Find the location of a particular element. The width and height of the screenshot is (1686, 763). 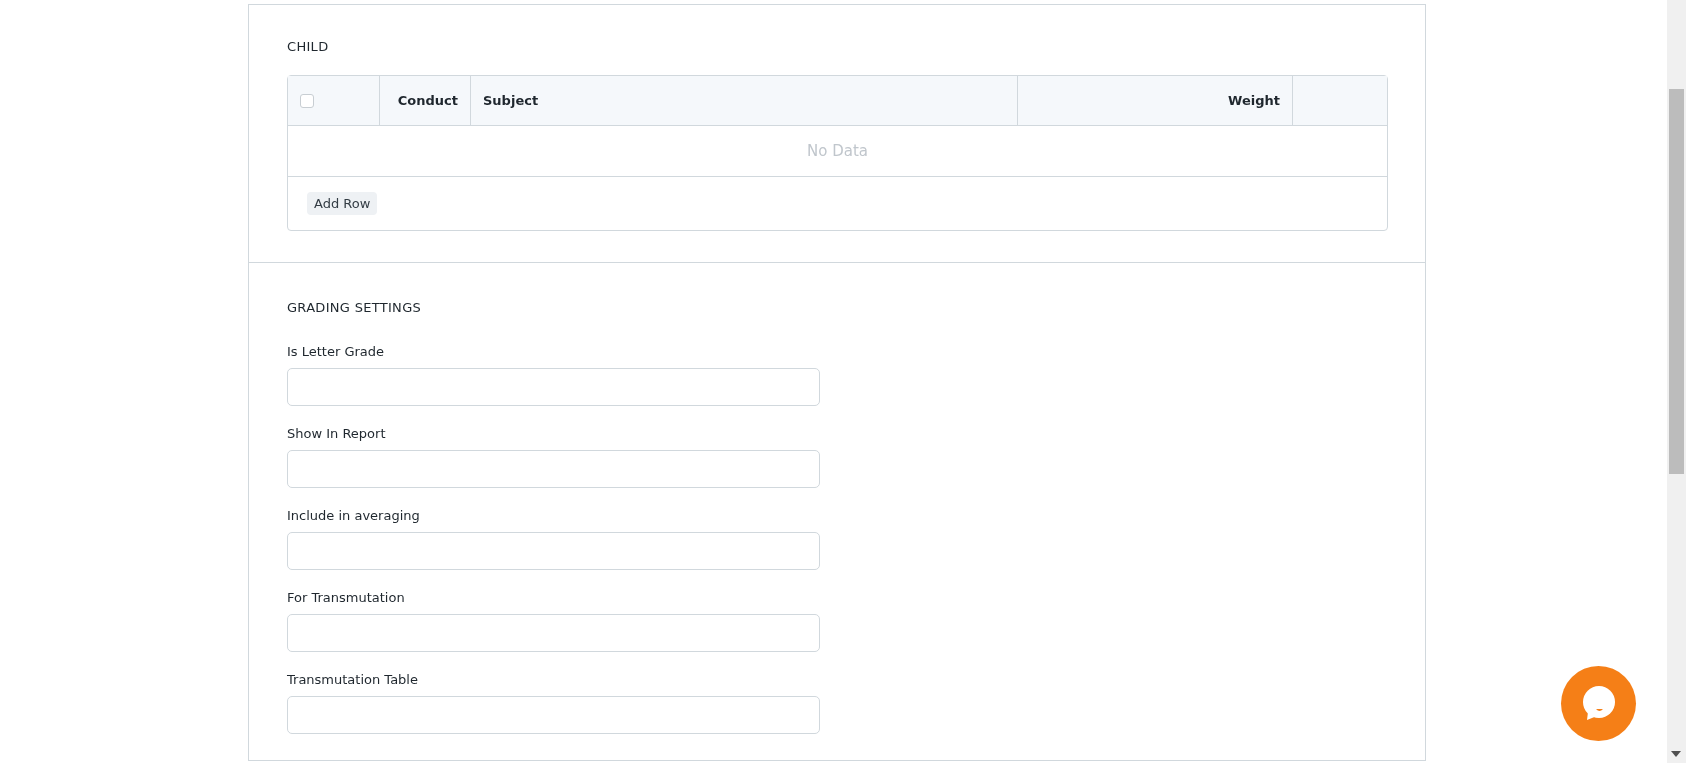

column-header: Conduct is located at coordinates (427, 100).